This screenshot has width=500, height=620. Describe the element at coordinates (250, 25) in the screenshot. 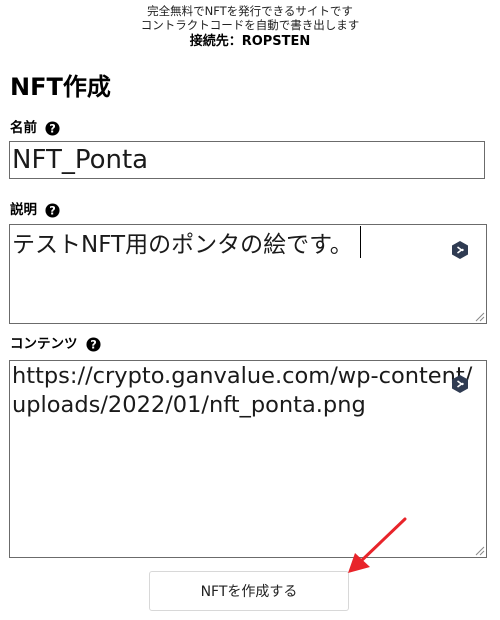

I see `tagline-contract: コントラクトコードを自動で書き出します` at that location.